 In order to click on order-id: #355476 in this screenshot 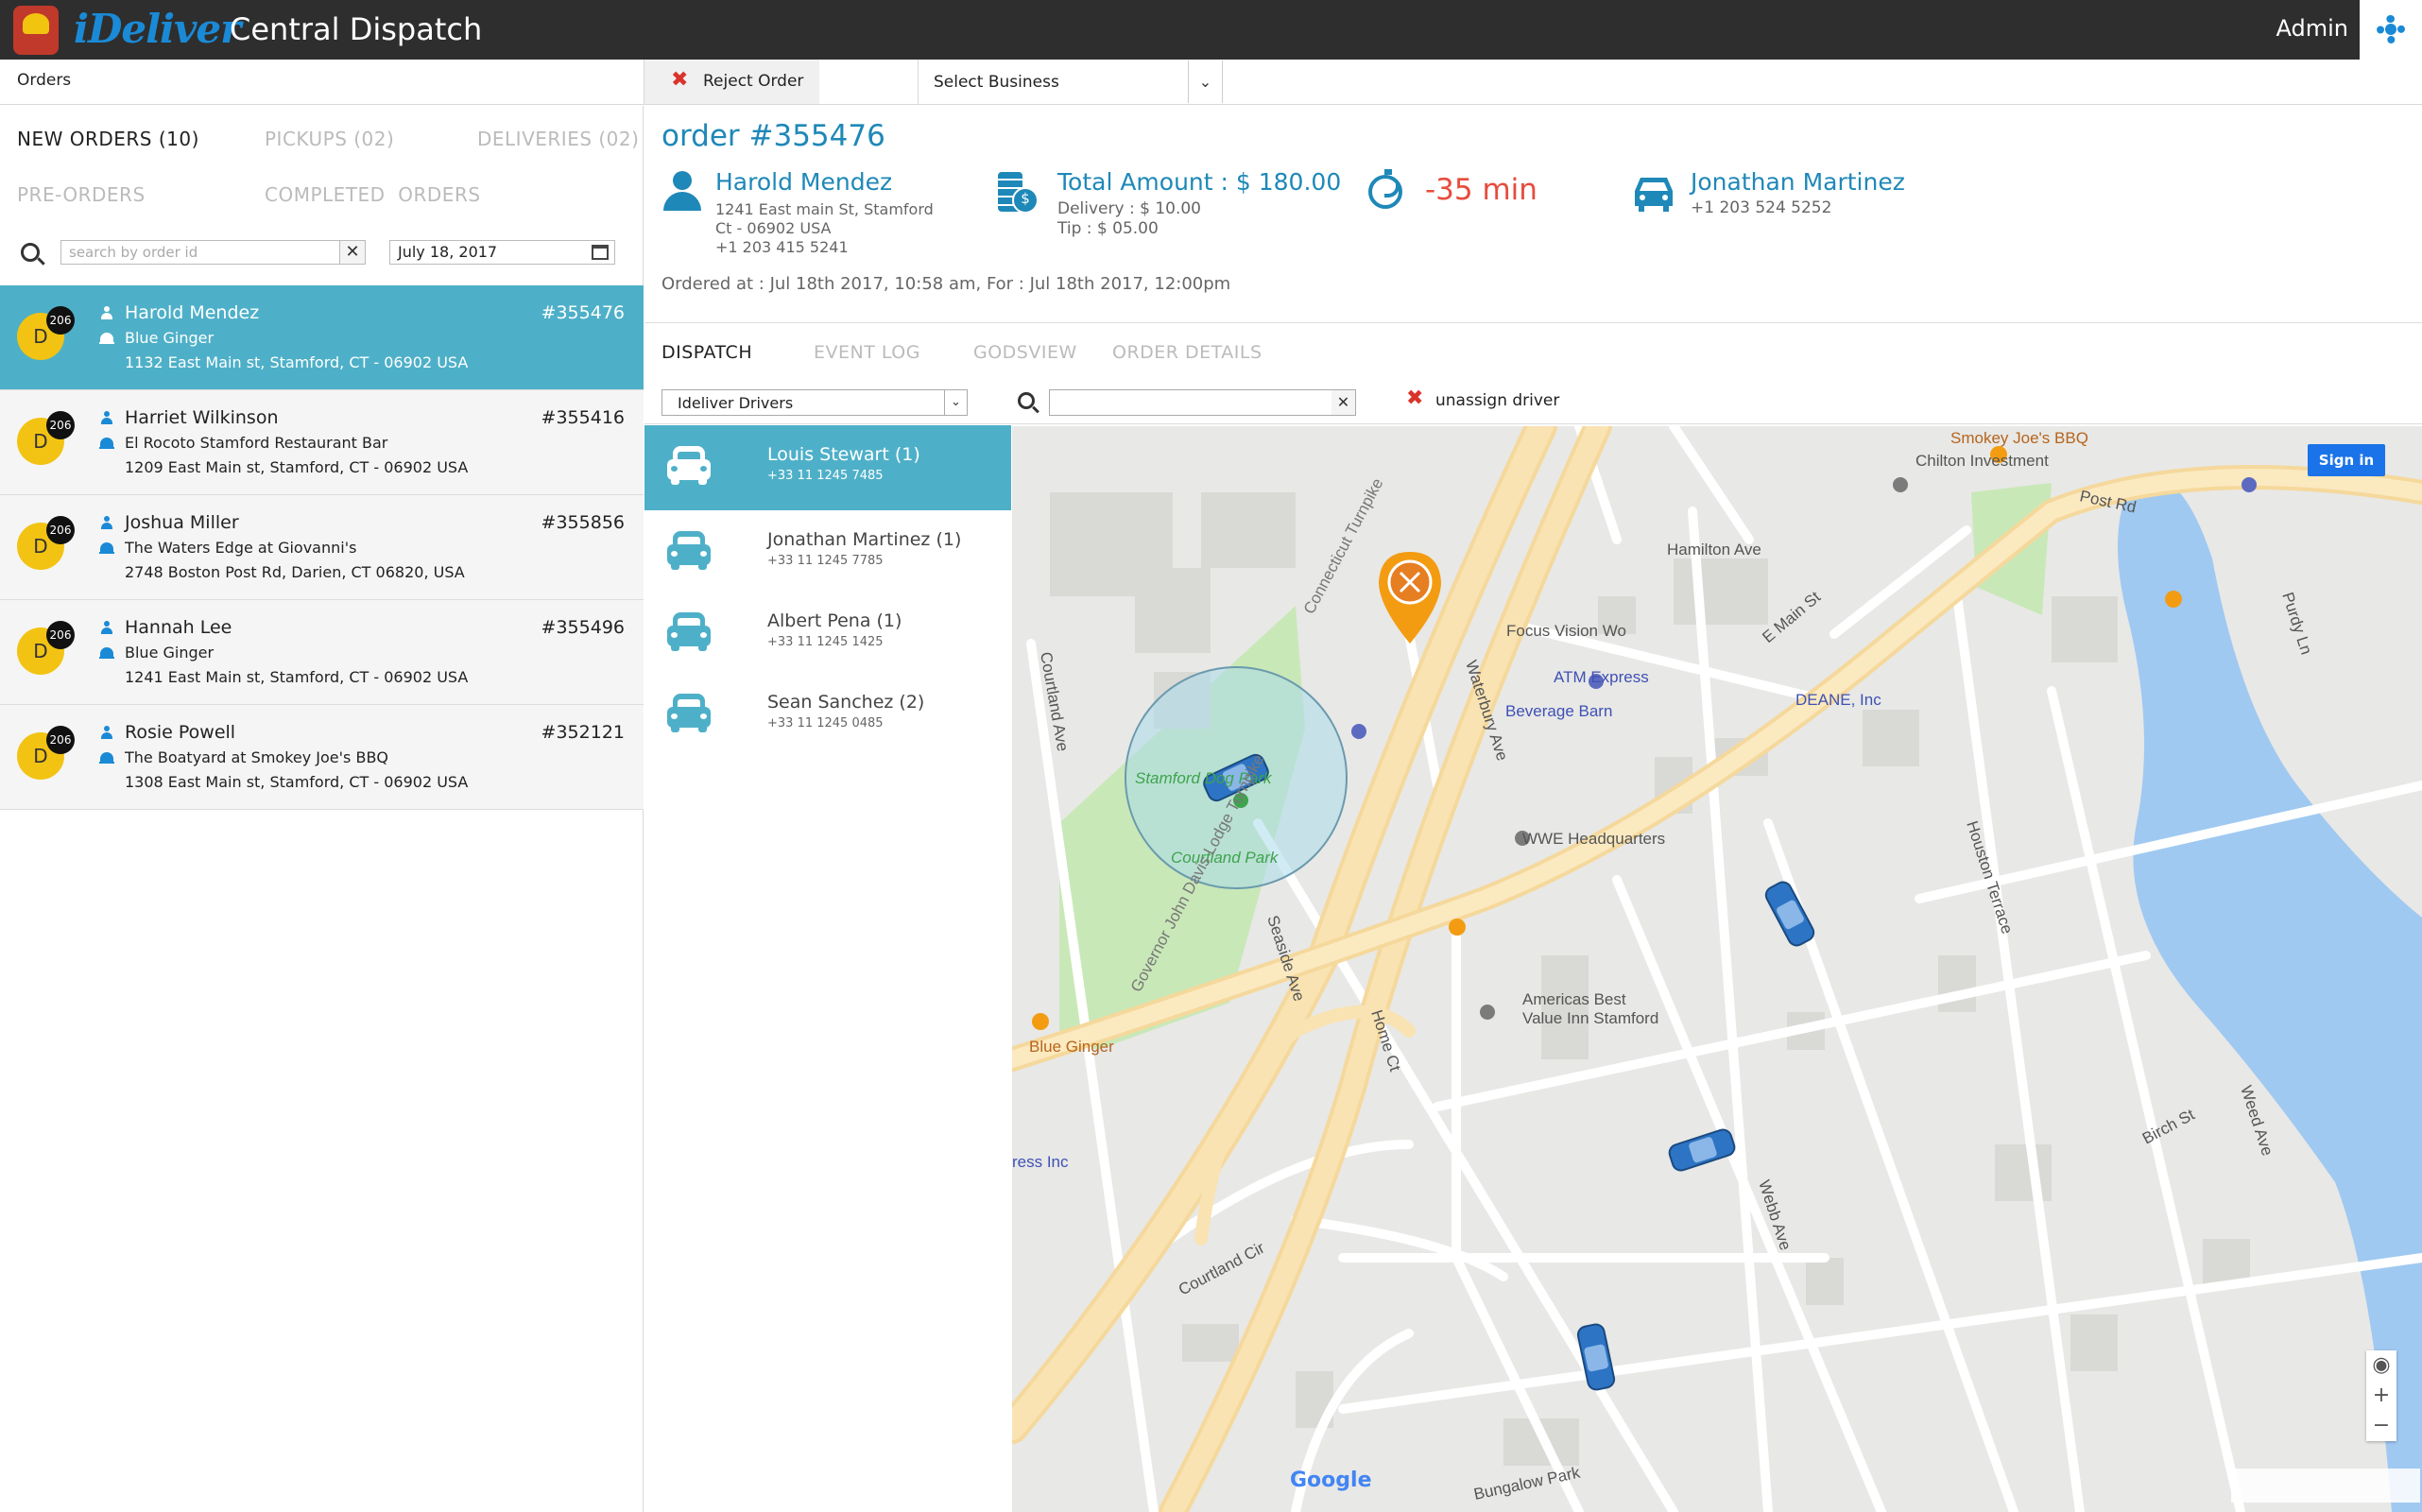, I will do `click(583, 312)`.